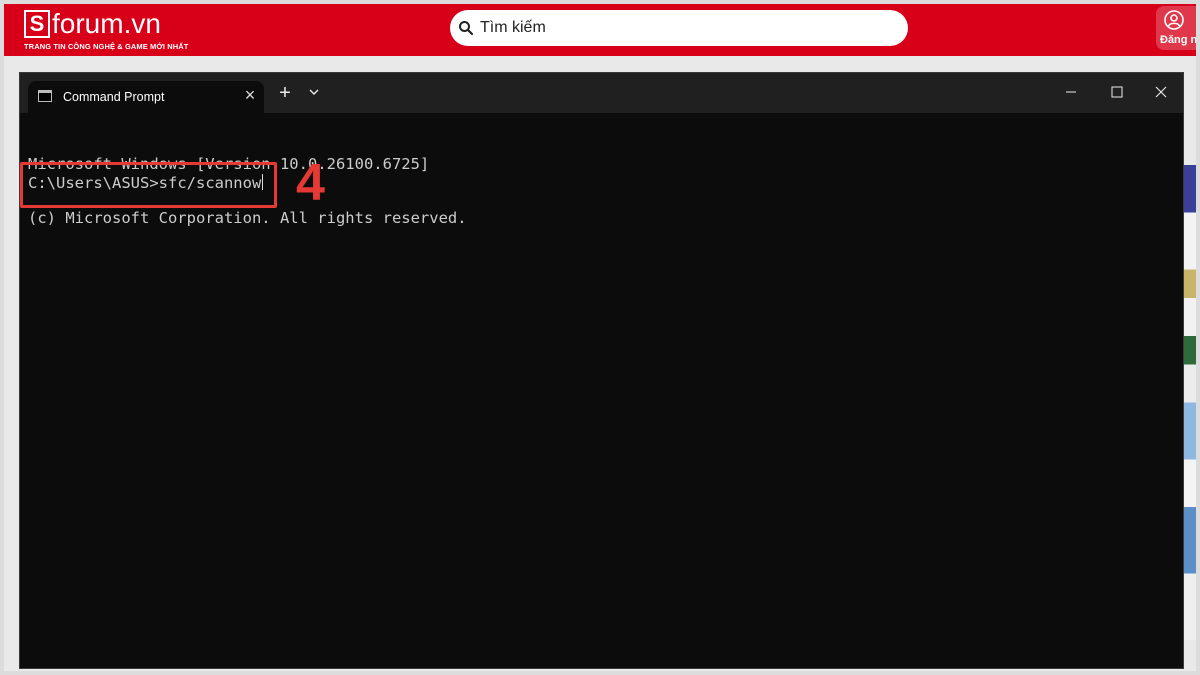 The width and height of the screenshot is (1200, 675). I want to click on cmd-icon, so click(45, 96).